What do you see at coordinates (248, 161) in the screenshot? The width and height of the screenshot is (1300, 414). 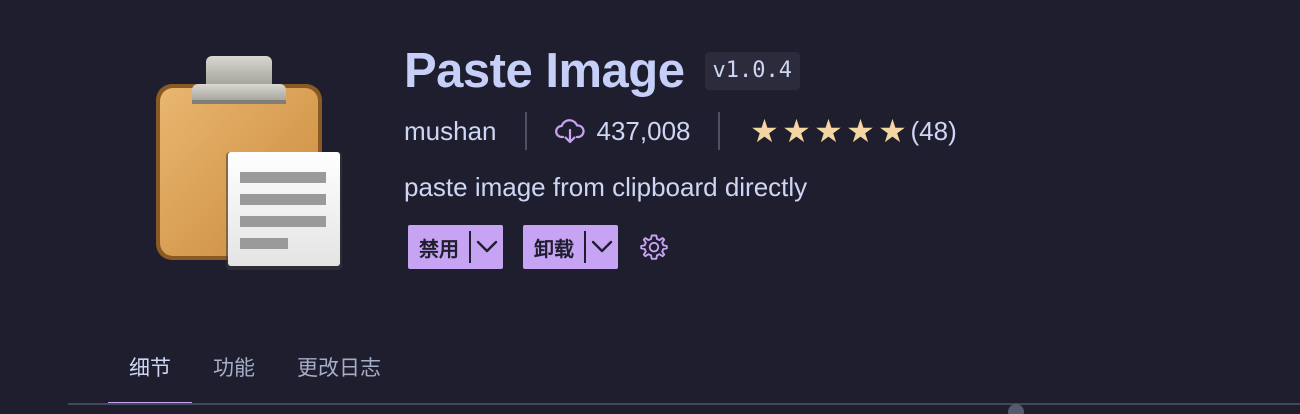 I see `extension-clipboard-icon` at bounding box center [248, 161].